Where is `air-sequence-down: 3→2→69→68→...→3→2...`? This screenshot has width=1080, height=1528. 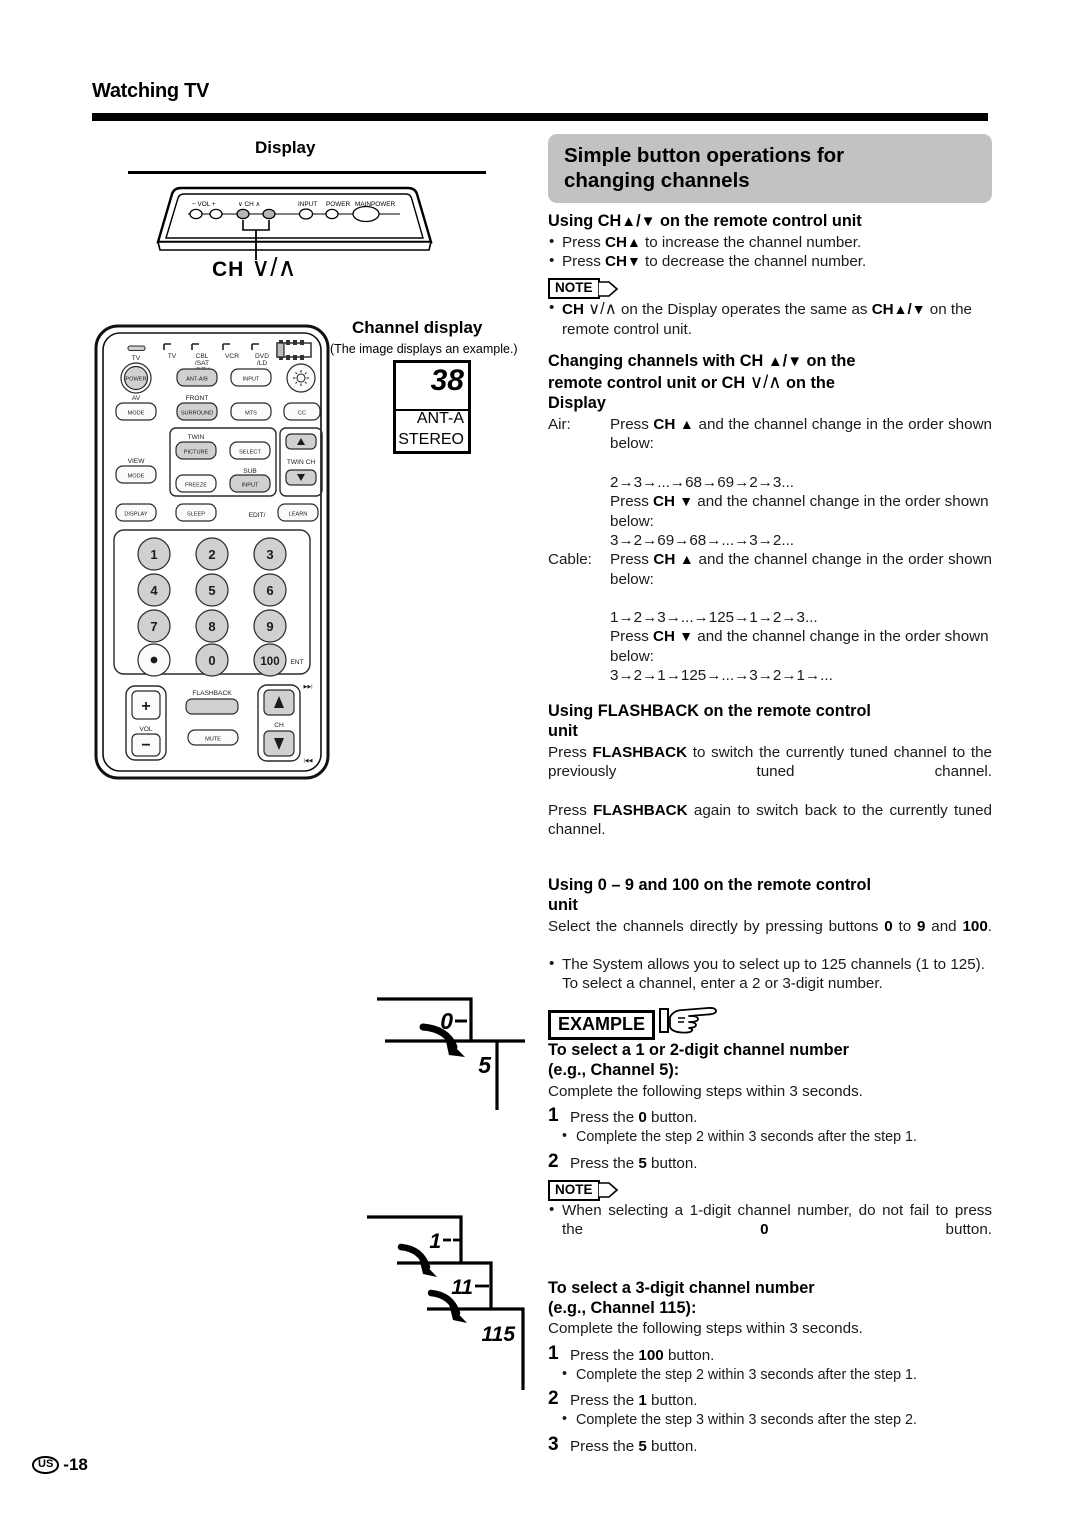
air-sequence-down: 3→2→69→68→...→3→2... is located at coordinates (702, 540).